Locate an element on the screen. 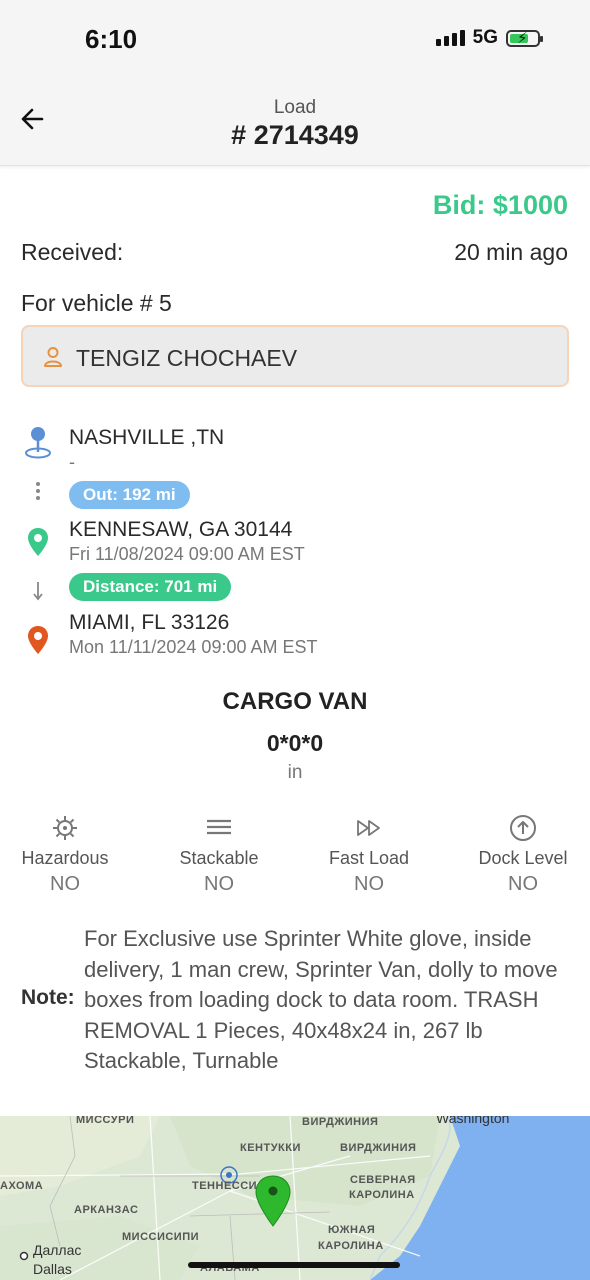  origin-pin-icon is located at coordinates (38, 443).